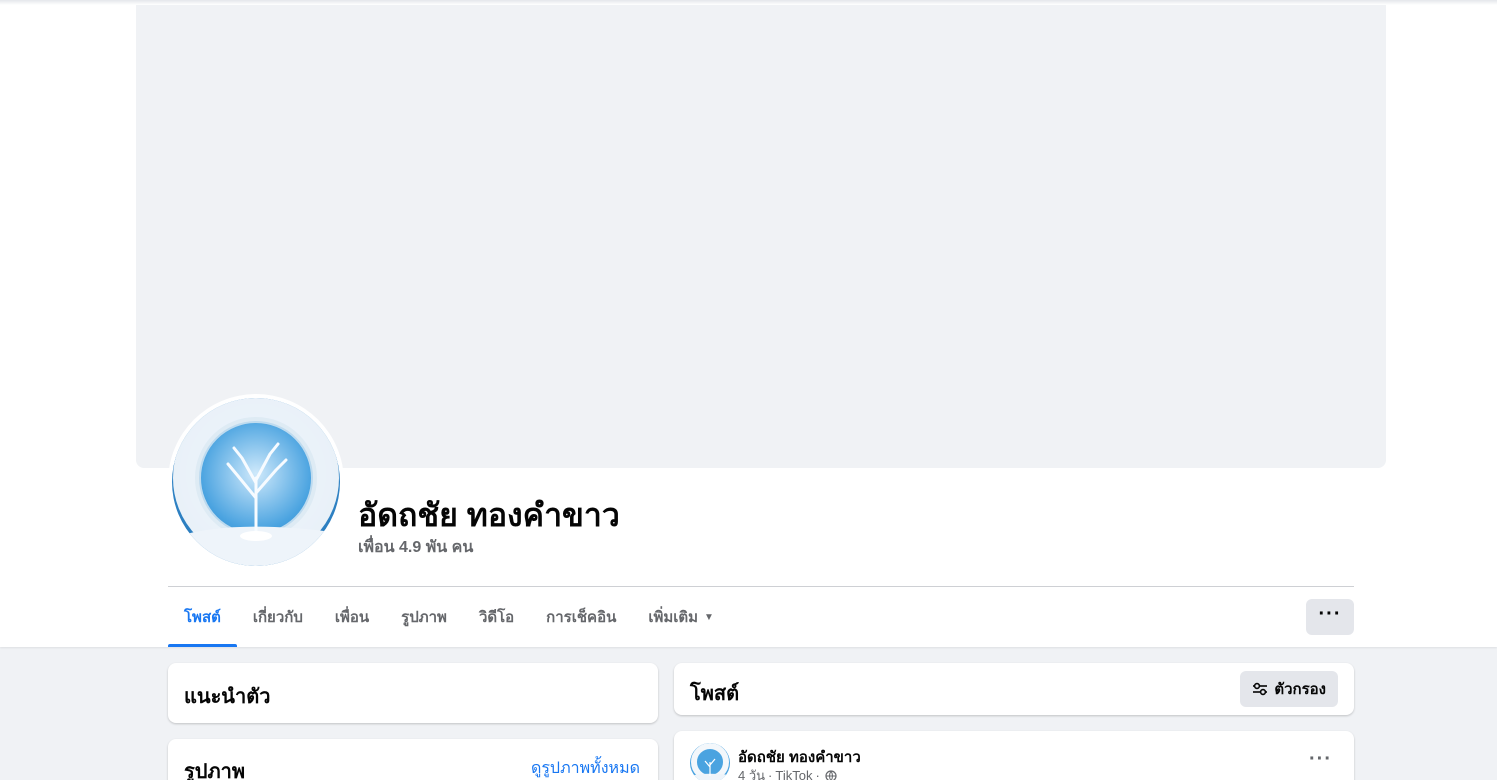 The image size is (1497, 780). Describe the element at coordinates (831, 774) in the screenshot. I see `globe-icon` at that location.